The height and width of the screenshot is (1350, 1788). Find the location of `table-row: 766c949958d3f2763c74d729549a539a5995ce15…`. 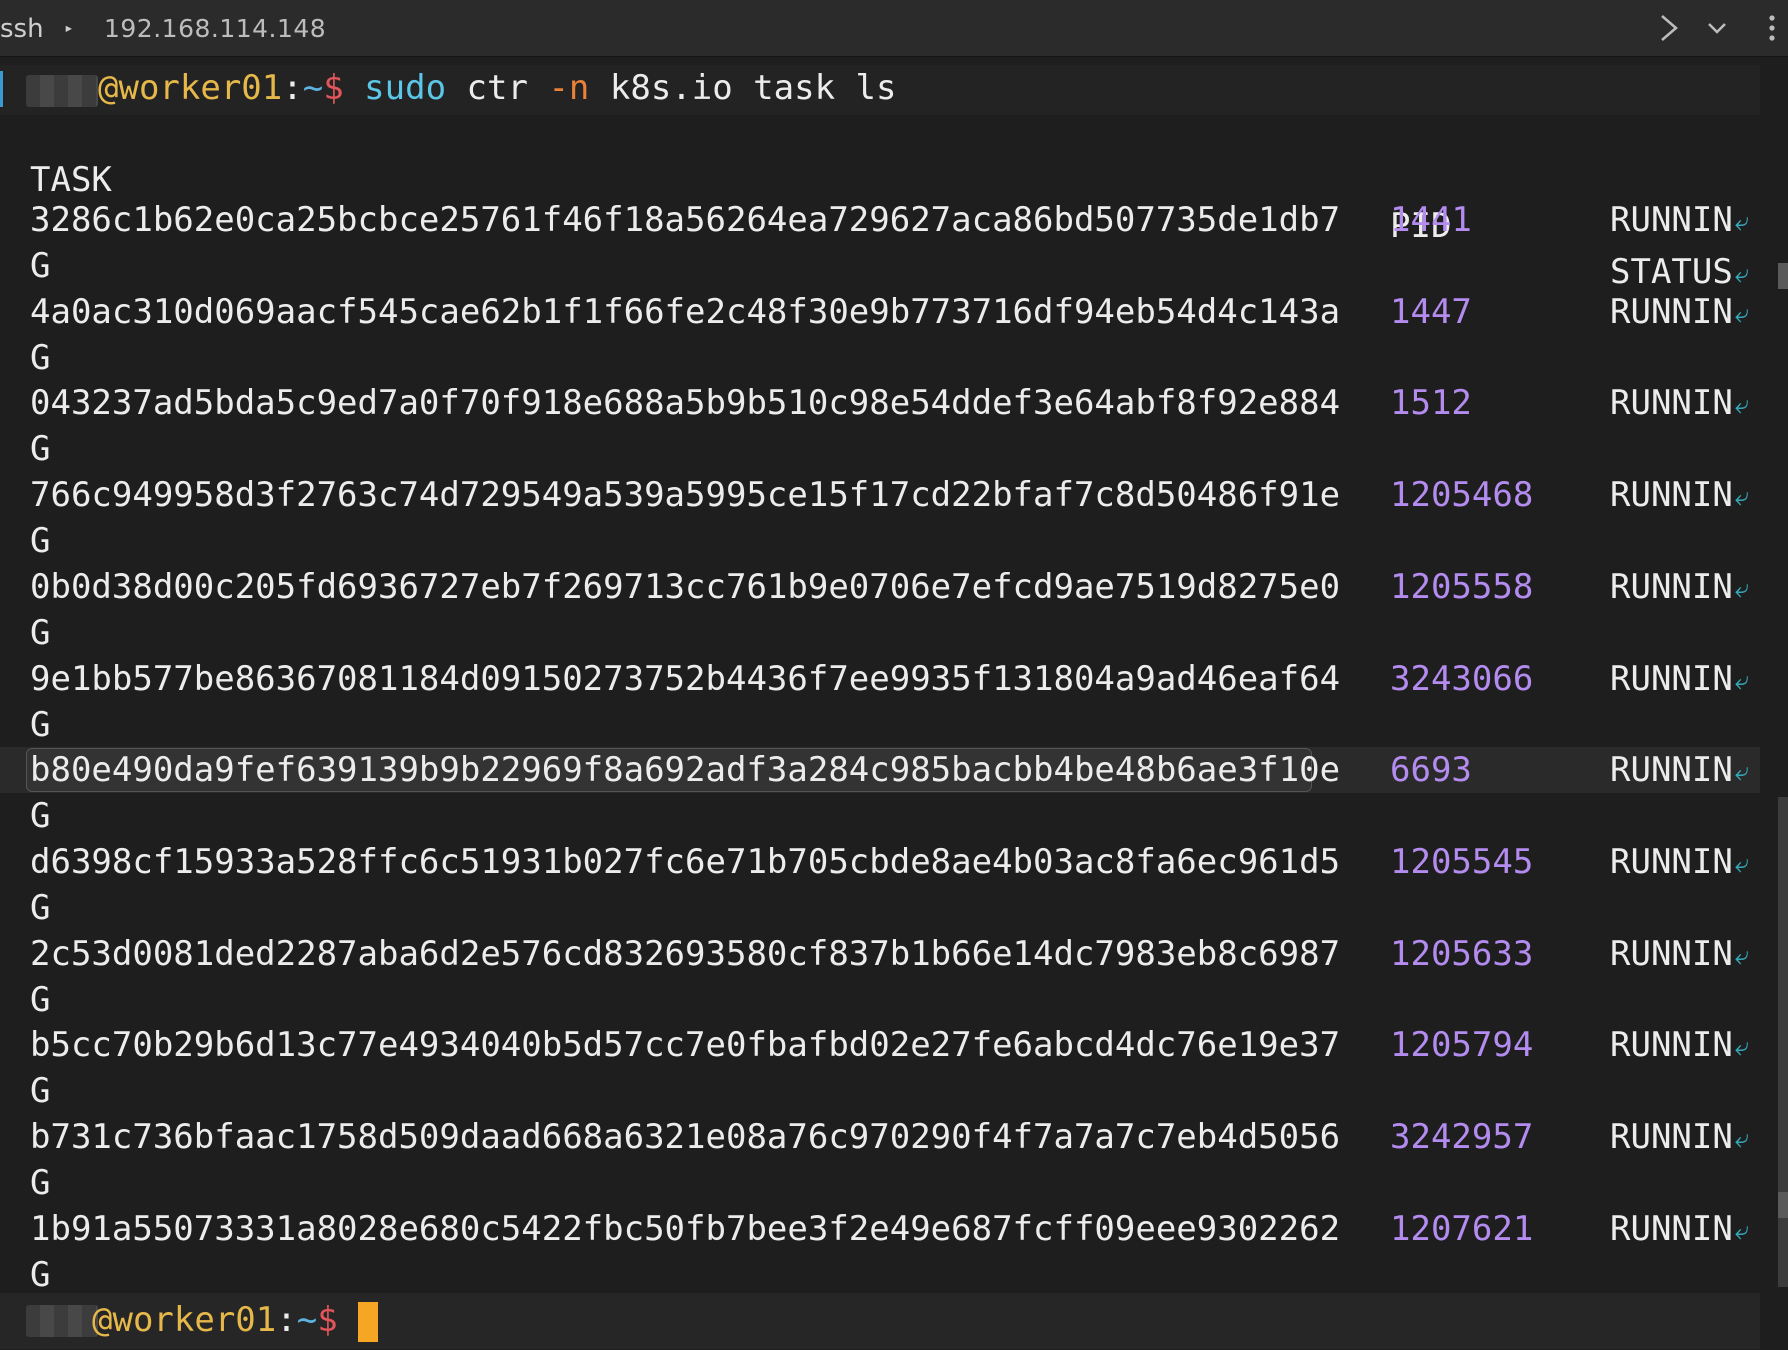

table-row: 766c949958d3f2763c74d729549a539a5995ce15… is located at coordinates (880, 495).